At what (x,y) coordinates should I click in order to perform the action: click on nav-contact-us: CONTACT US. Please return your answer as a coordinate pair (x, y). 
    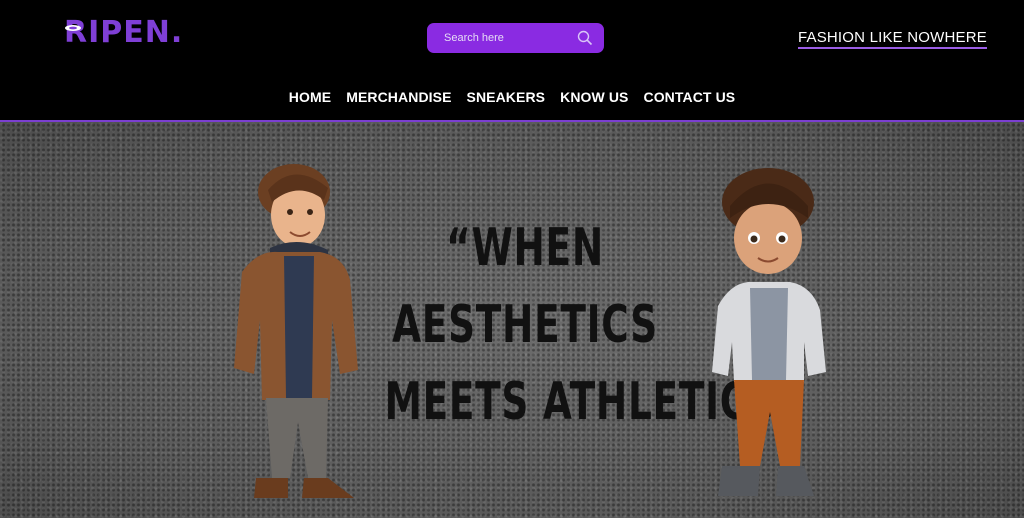
    Looking at the image, I should click on (689, 97).